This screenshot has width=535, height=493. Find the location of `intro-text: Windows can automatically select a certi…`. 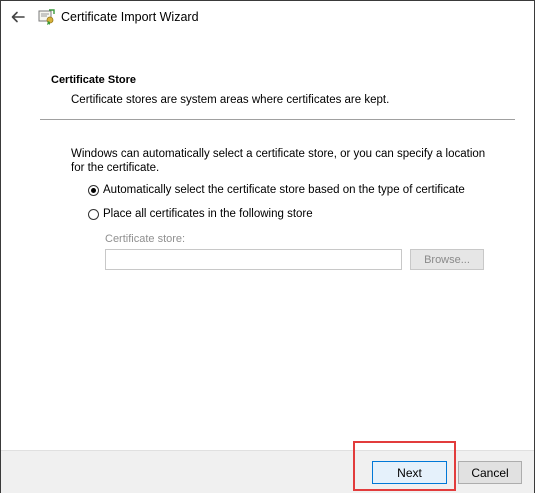

intro-text: Windows can automatically select a certi… is located at coordinates (278, 161).